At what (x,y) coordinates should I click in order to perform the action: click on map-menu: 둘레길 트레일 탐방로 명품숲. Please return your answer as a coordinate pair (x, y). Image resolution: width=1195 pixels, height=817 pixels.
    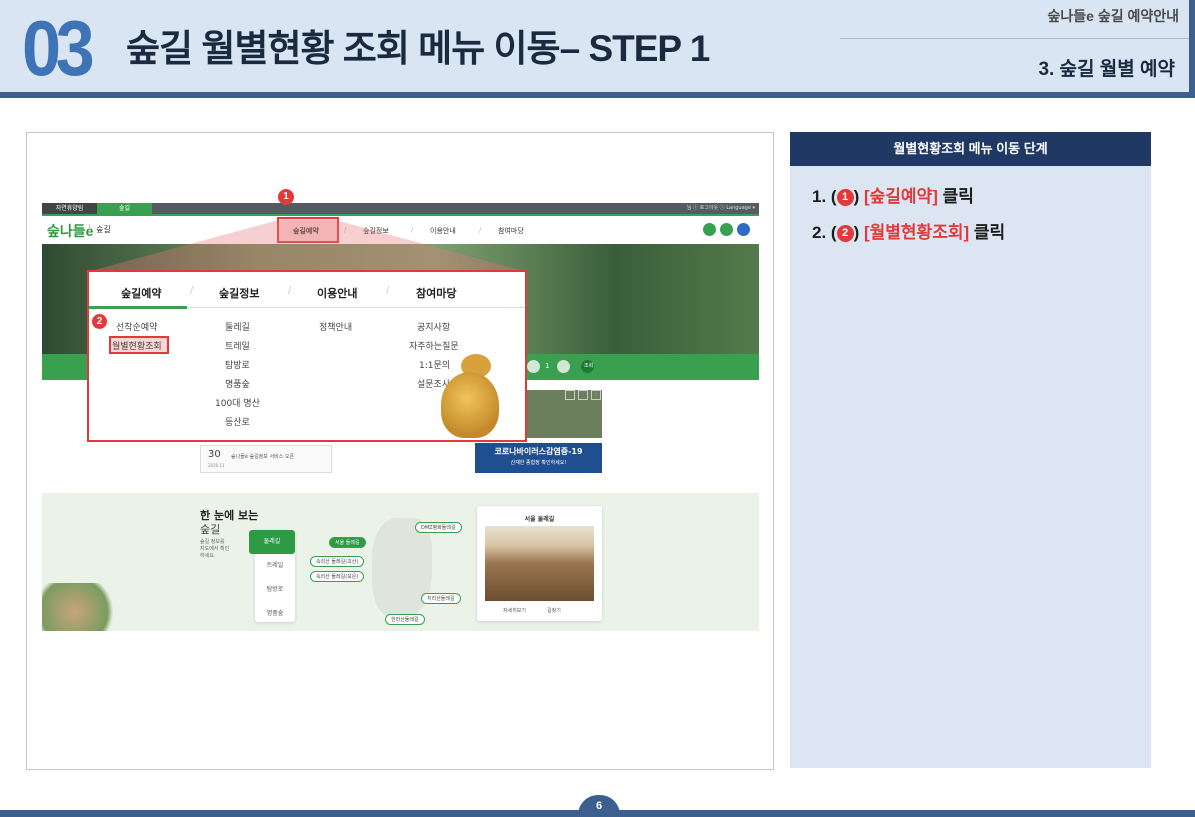
    Looking at the image, I should click on (272, 576).